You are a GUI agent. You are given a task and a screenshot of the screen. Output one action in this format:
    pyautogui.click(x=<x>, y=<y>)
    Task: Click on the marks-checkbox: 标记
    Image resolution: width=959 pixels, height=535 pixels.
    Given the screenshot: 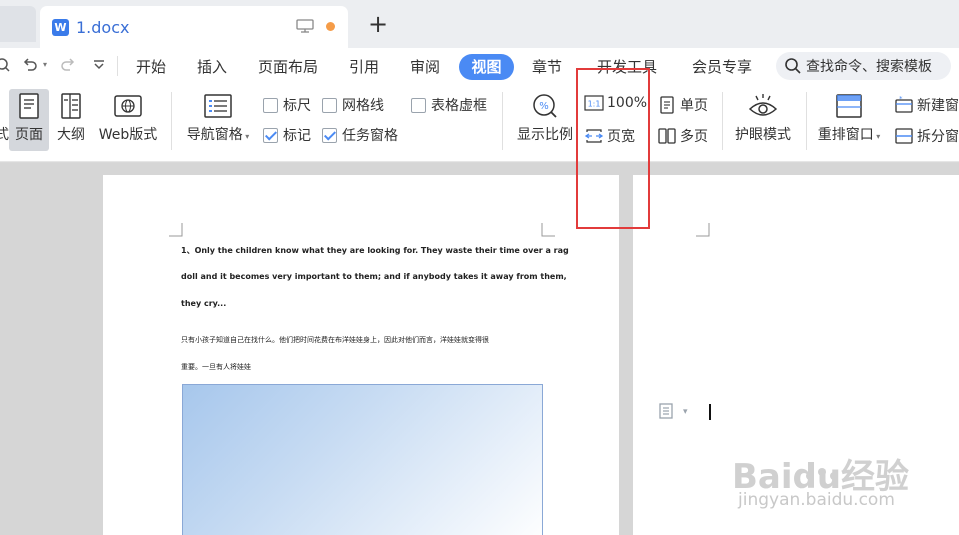 What is the action you would take?
    pyautogui.click(x=287, y=135)
    